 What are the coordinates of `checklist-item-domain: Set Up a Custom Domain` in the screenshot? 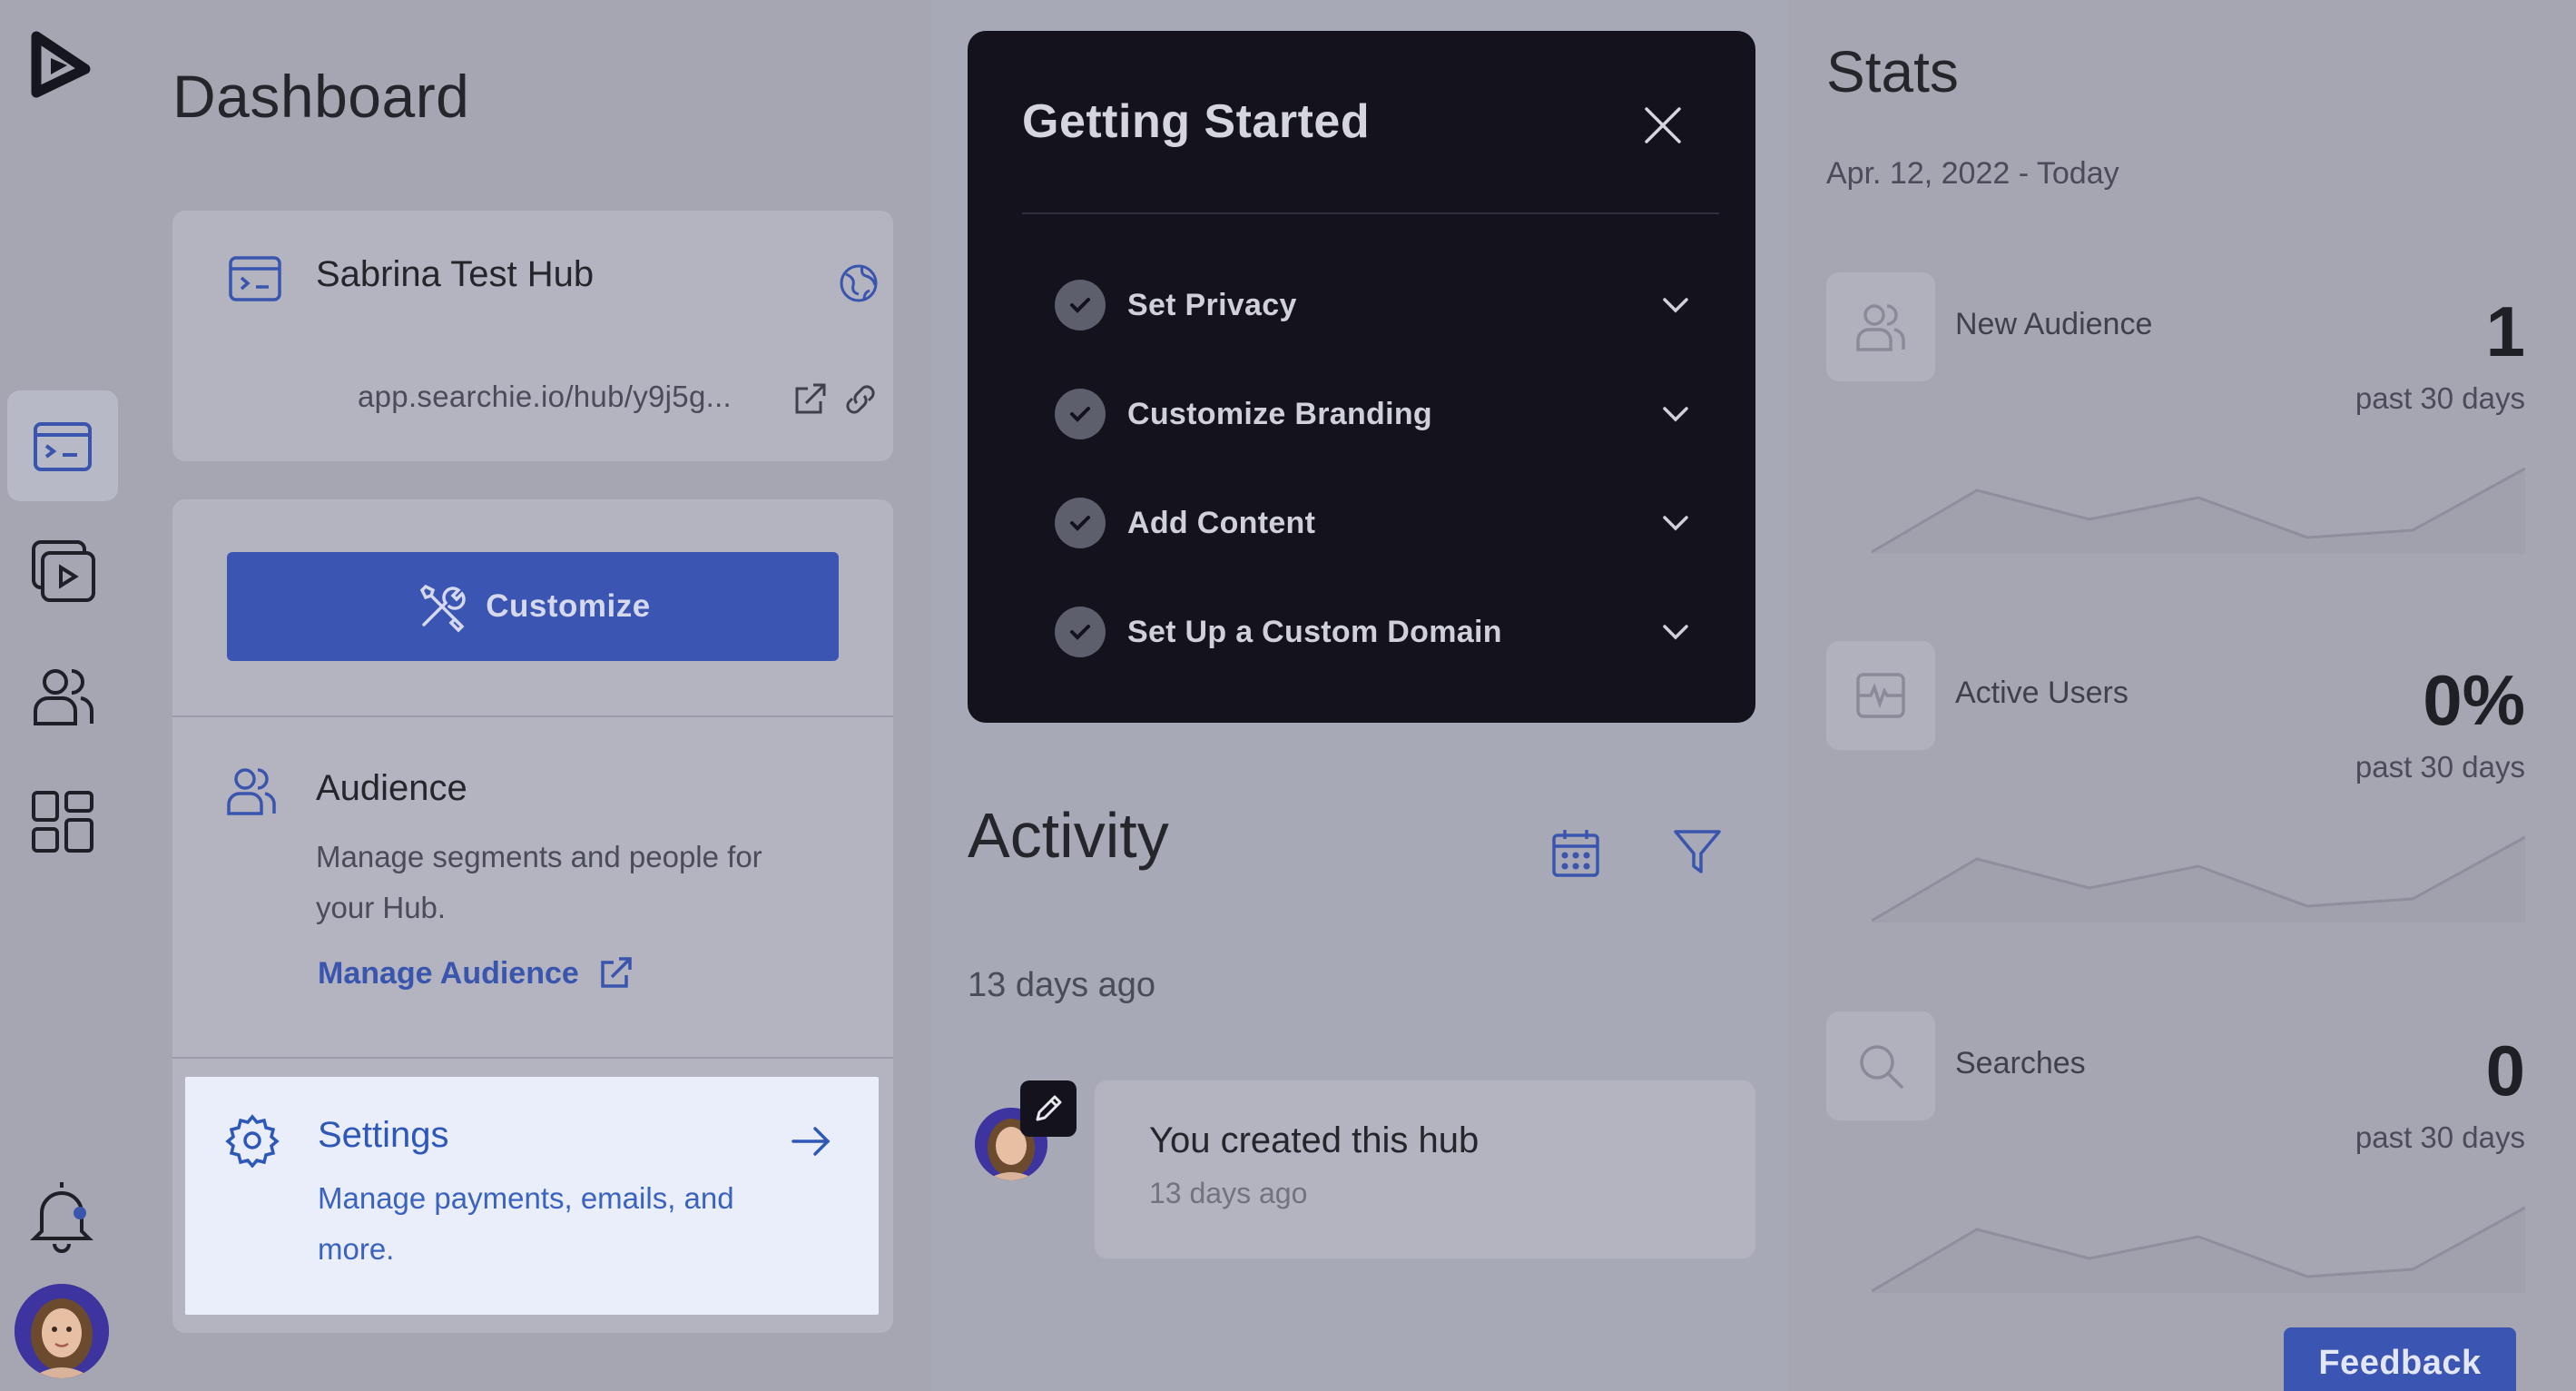 It's located at (1381, 632).